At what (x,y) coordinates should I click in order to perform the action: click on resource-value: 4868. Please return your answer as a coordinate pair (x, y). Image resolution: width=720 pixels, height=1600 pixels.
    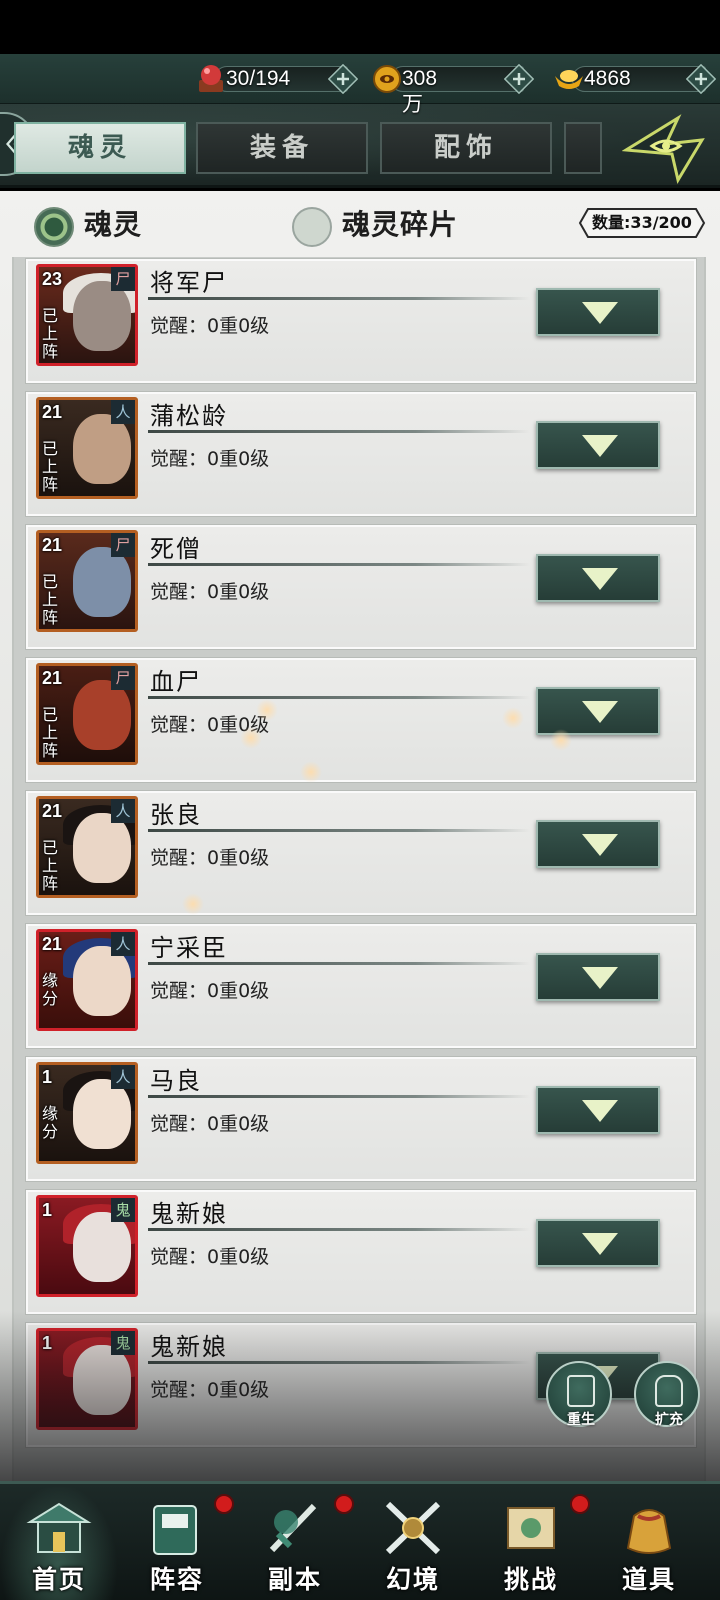
    Looking at the image, I should click on (607, 78).